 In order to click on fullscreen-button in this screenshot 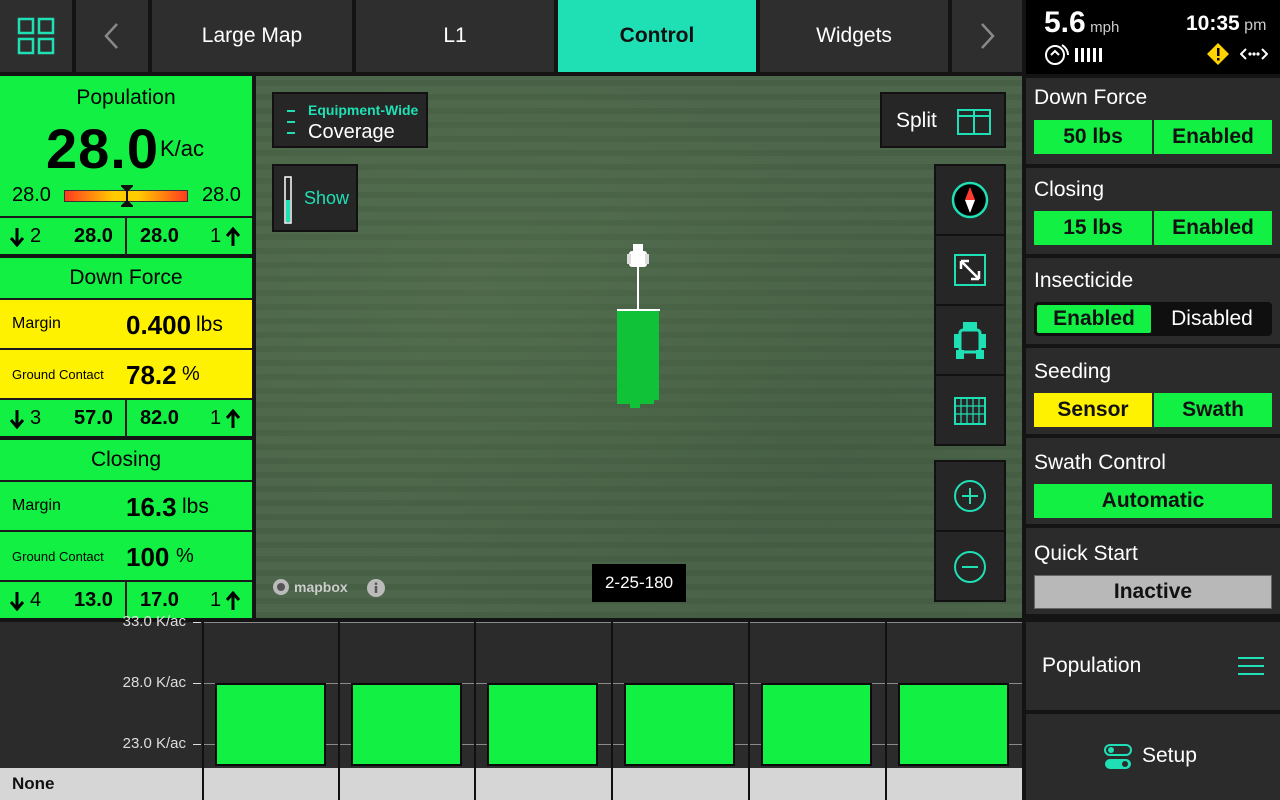, I will do `click(970, 271)`.